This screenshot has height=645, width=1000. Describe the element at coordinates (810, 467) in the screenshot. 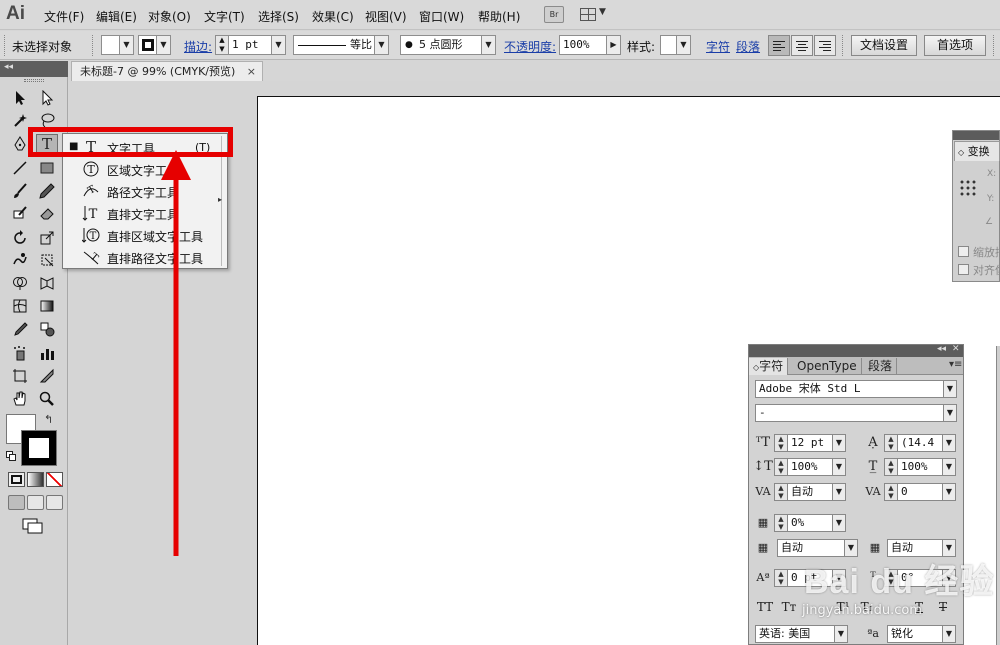

I see `vertical-scale-field: 100%` at that location.